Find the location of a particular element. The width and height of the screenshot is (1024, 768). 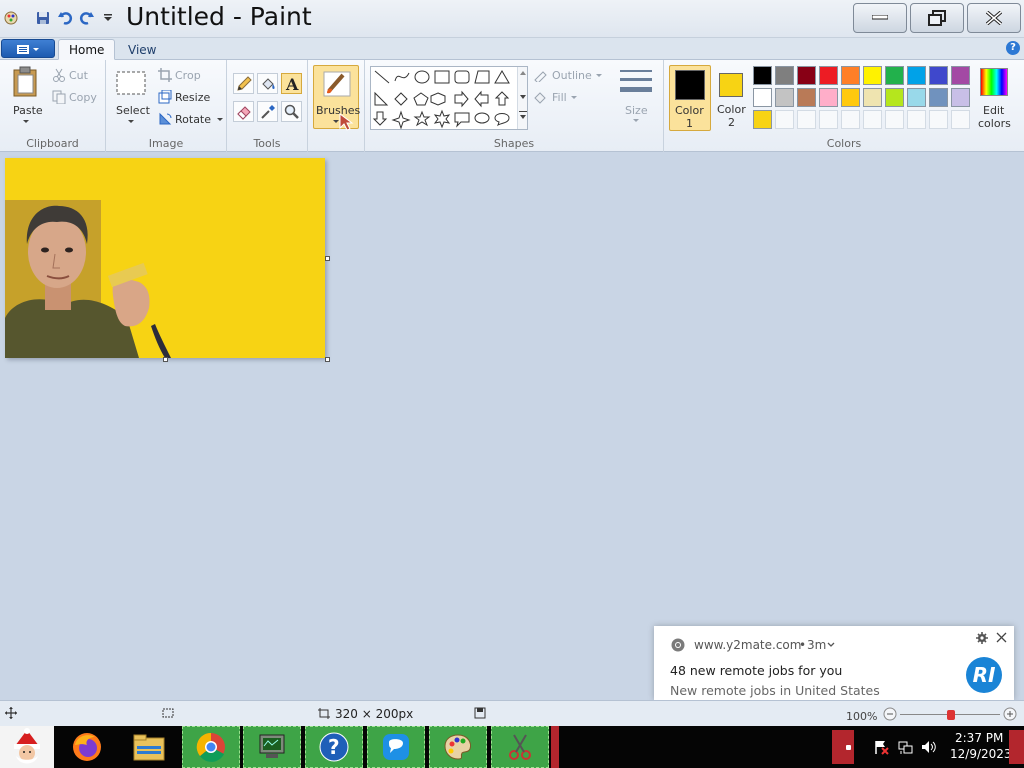

close-button is located at coordinates (994, 18).